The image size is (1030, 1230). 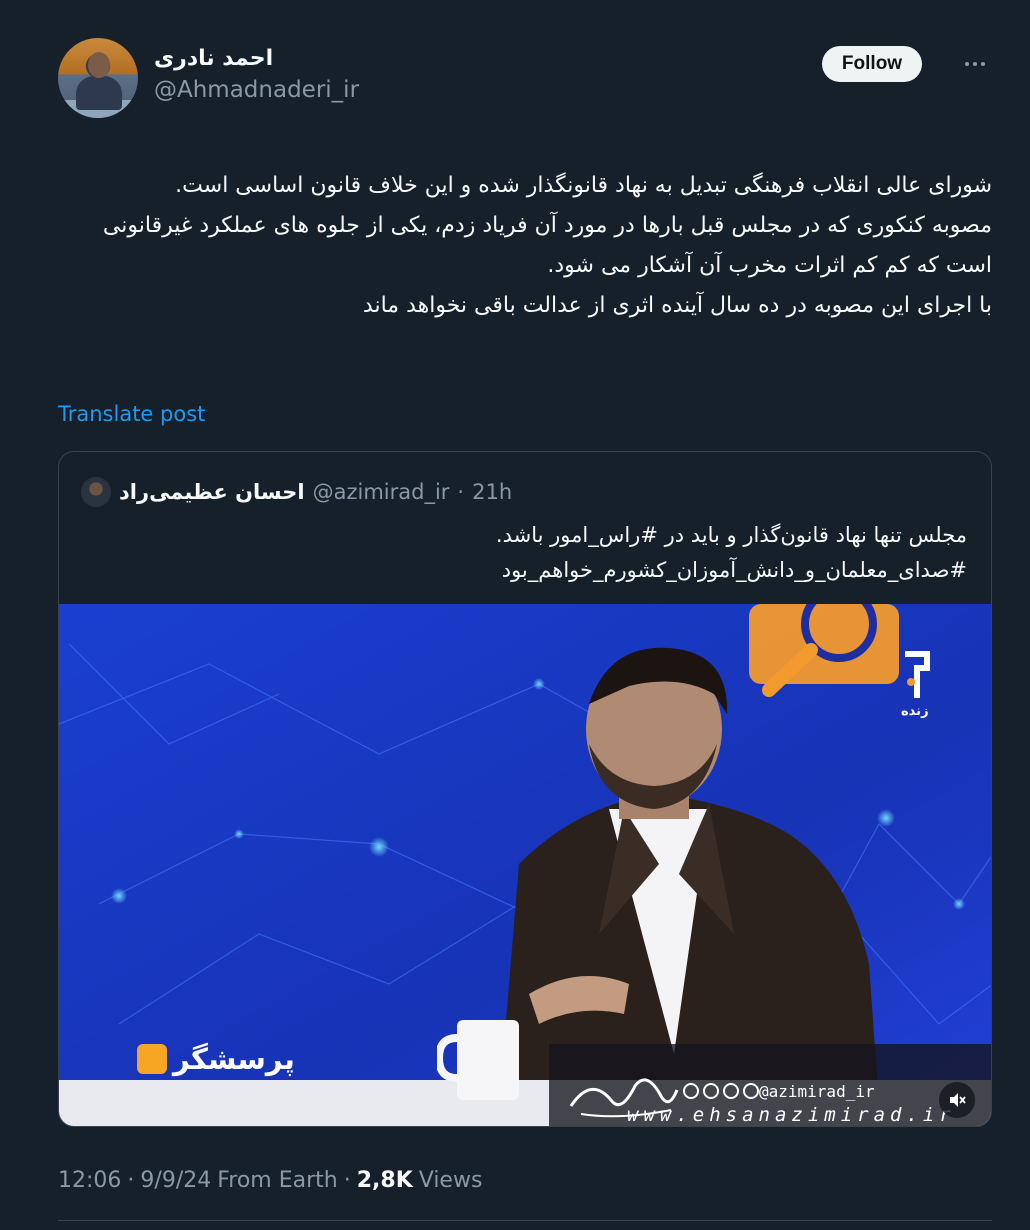 What do you see at coordinates (751, 1091) in the screenshot?
I see `instagram-icon` at bounding box center [751, 1091].